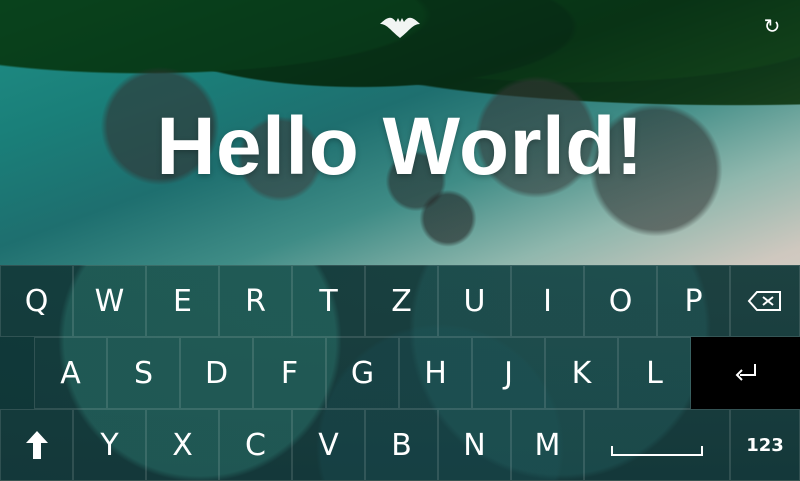 The width and height of the screenshot is (800, 481). What do you see at coordinates (657, 445) in the screenshot?
I see `space-button` at bounding box center [657, 445].